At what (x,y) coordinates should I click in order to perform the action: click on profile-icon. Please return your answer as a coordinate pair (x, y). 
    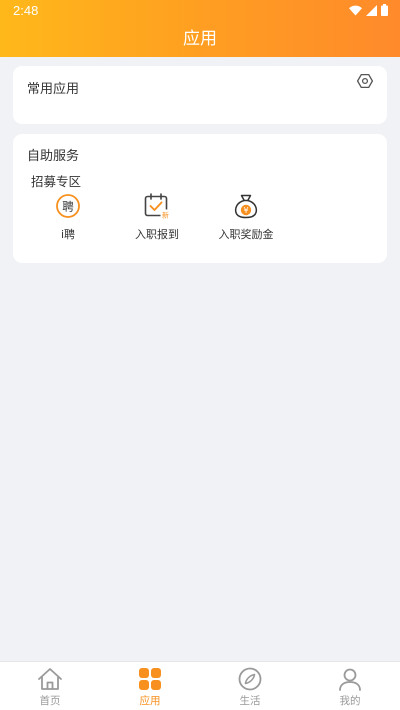
    Looking at the image, I should click on (350, 679).